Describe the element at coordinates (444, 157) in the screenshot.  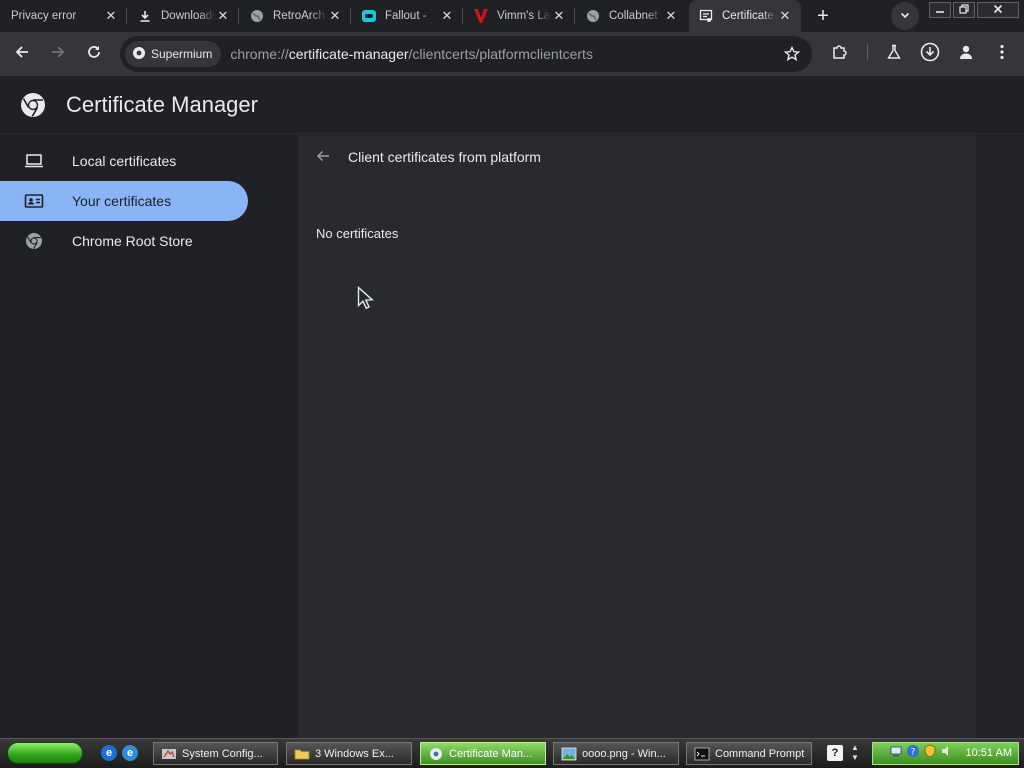
I see `page-heading: Client certificates from platform` at that location.